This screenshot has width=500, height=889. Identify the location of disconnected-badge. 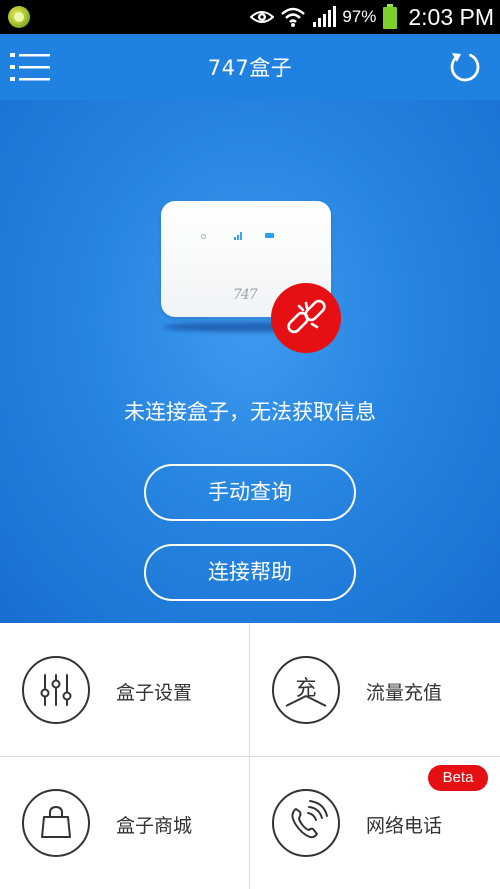
(306, 318).